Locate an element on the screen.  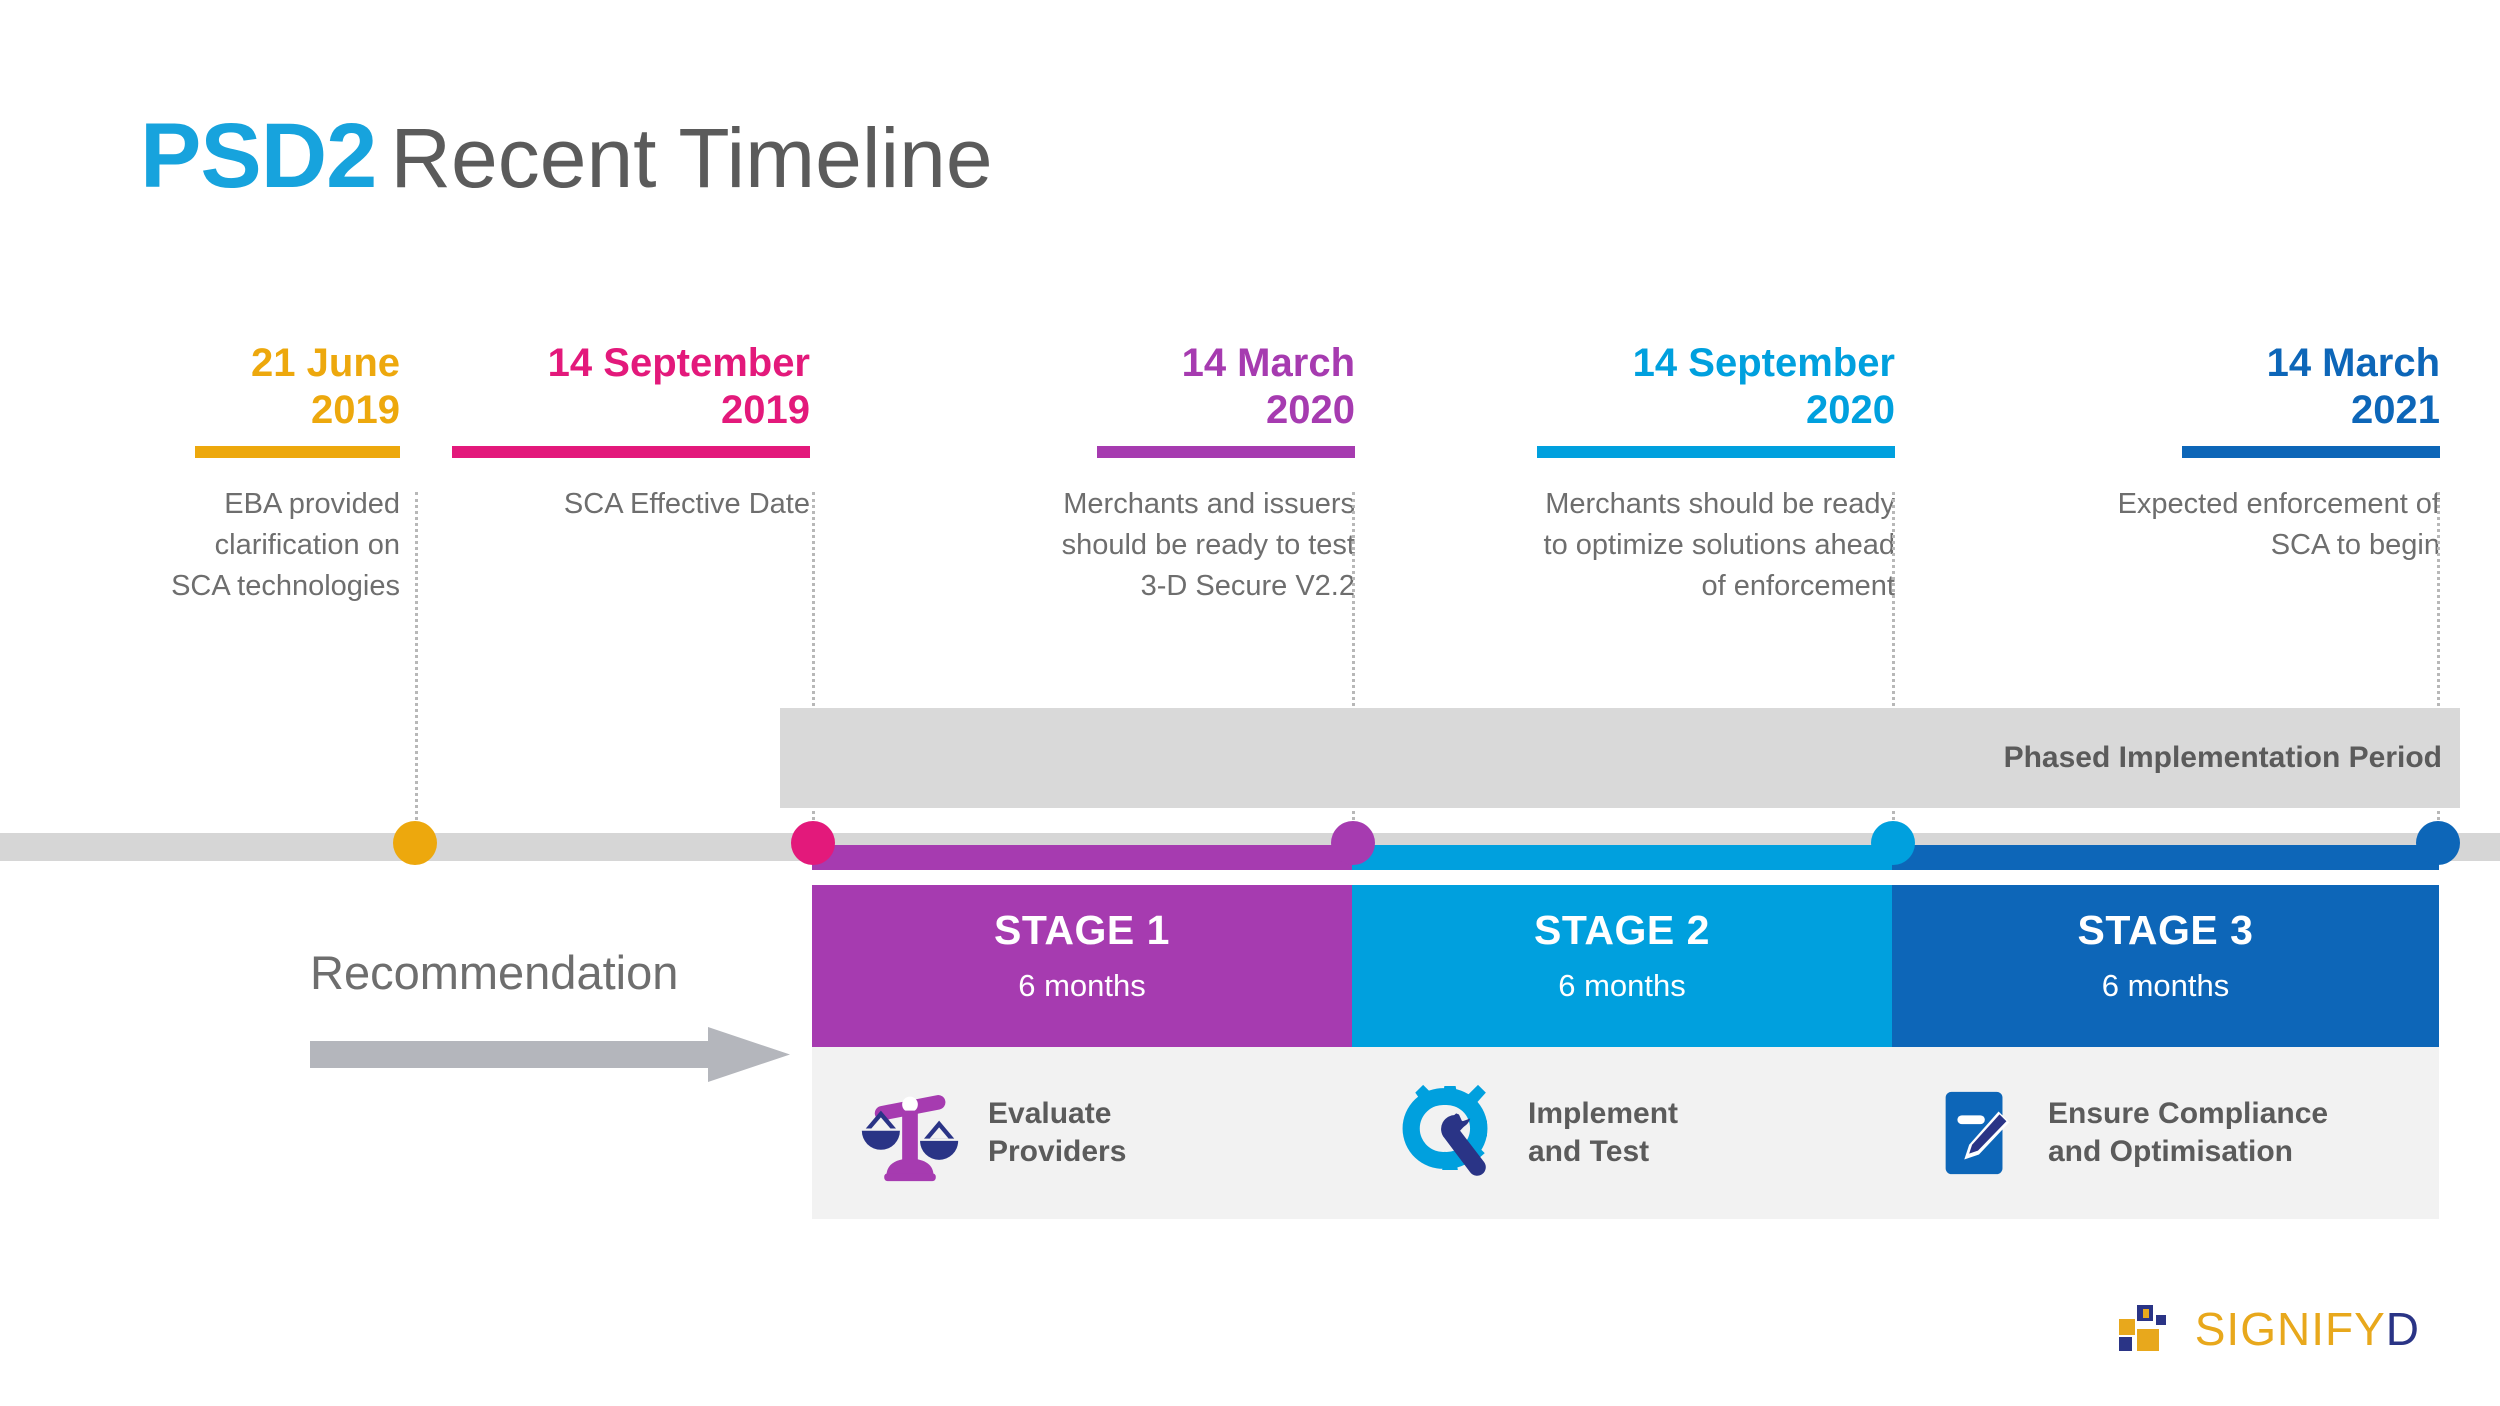
recommendation-arrow-icon is located at coordinates (550, 1054).